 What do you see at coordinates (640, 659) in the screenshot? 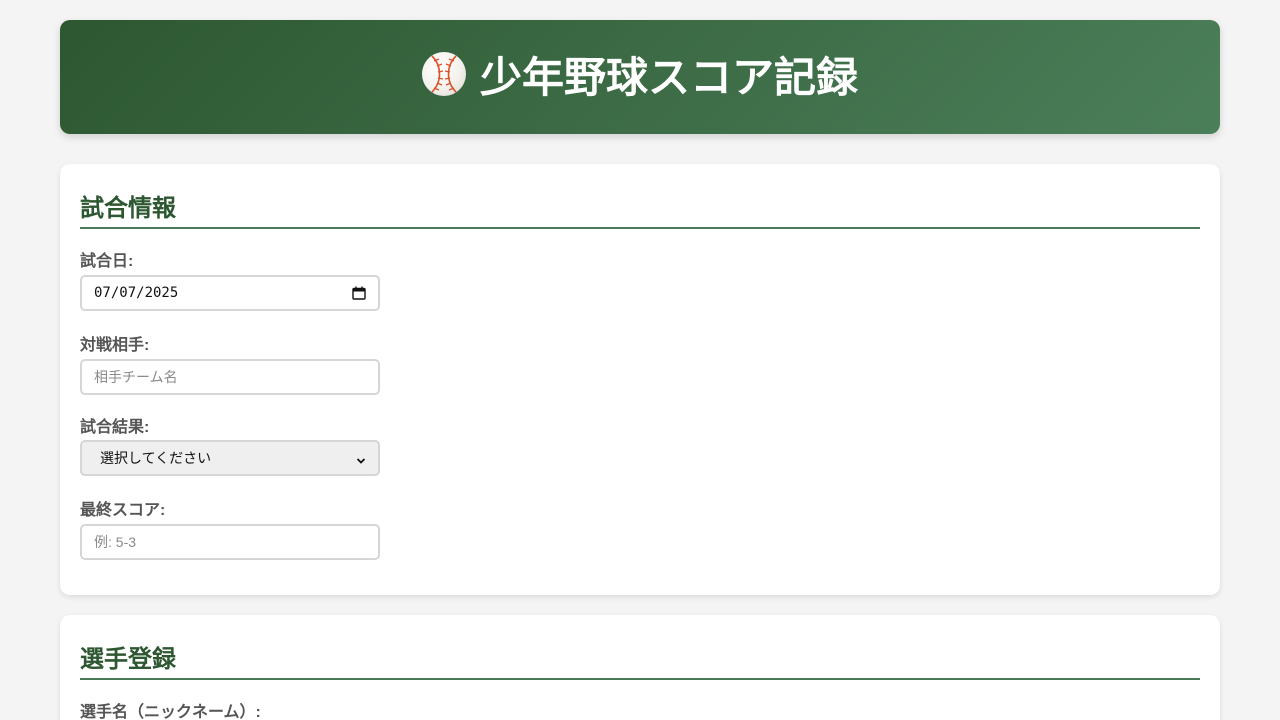
I see `player-registration-title: 選手登録` at bounding box center [640, 659].